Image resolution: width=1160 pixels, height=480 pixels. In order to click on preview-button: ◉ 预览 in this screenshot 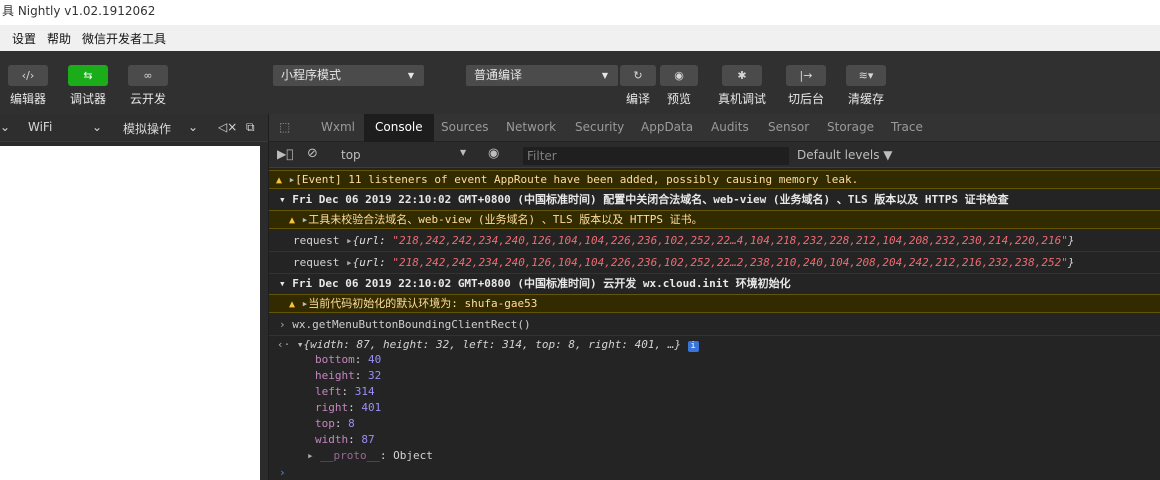, I will do `click(679, 86)`.